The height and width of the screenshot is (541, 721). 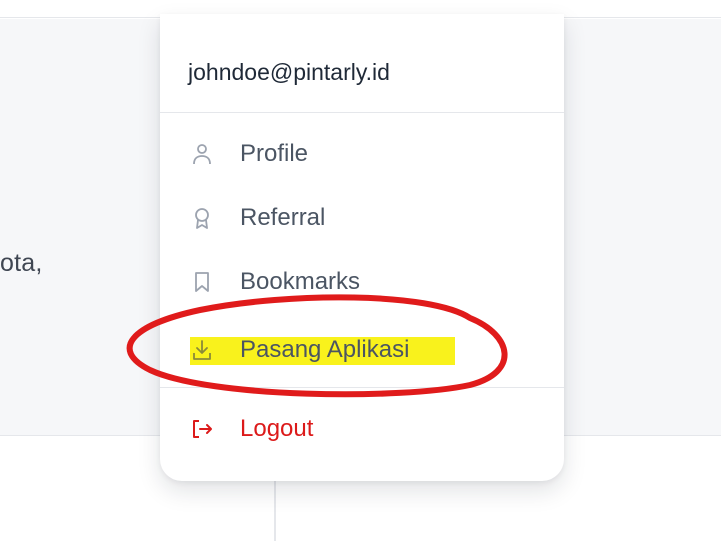 What do you see at coordinates (362, 112) in the screenshot?
I see `dropdown-divider-top` at bounding box center [362, 112].